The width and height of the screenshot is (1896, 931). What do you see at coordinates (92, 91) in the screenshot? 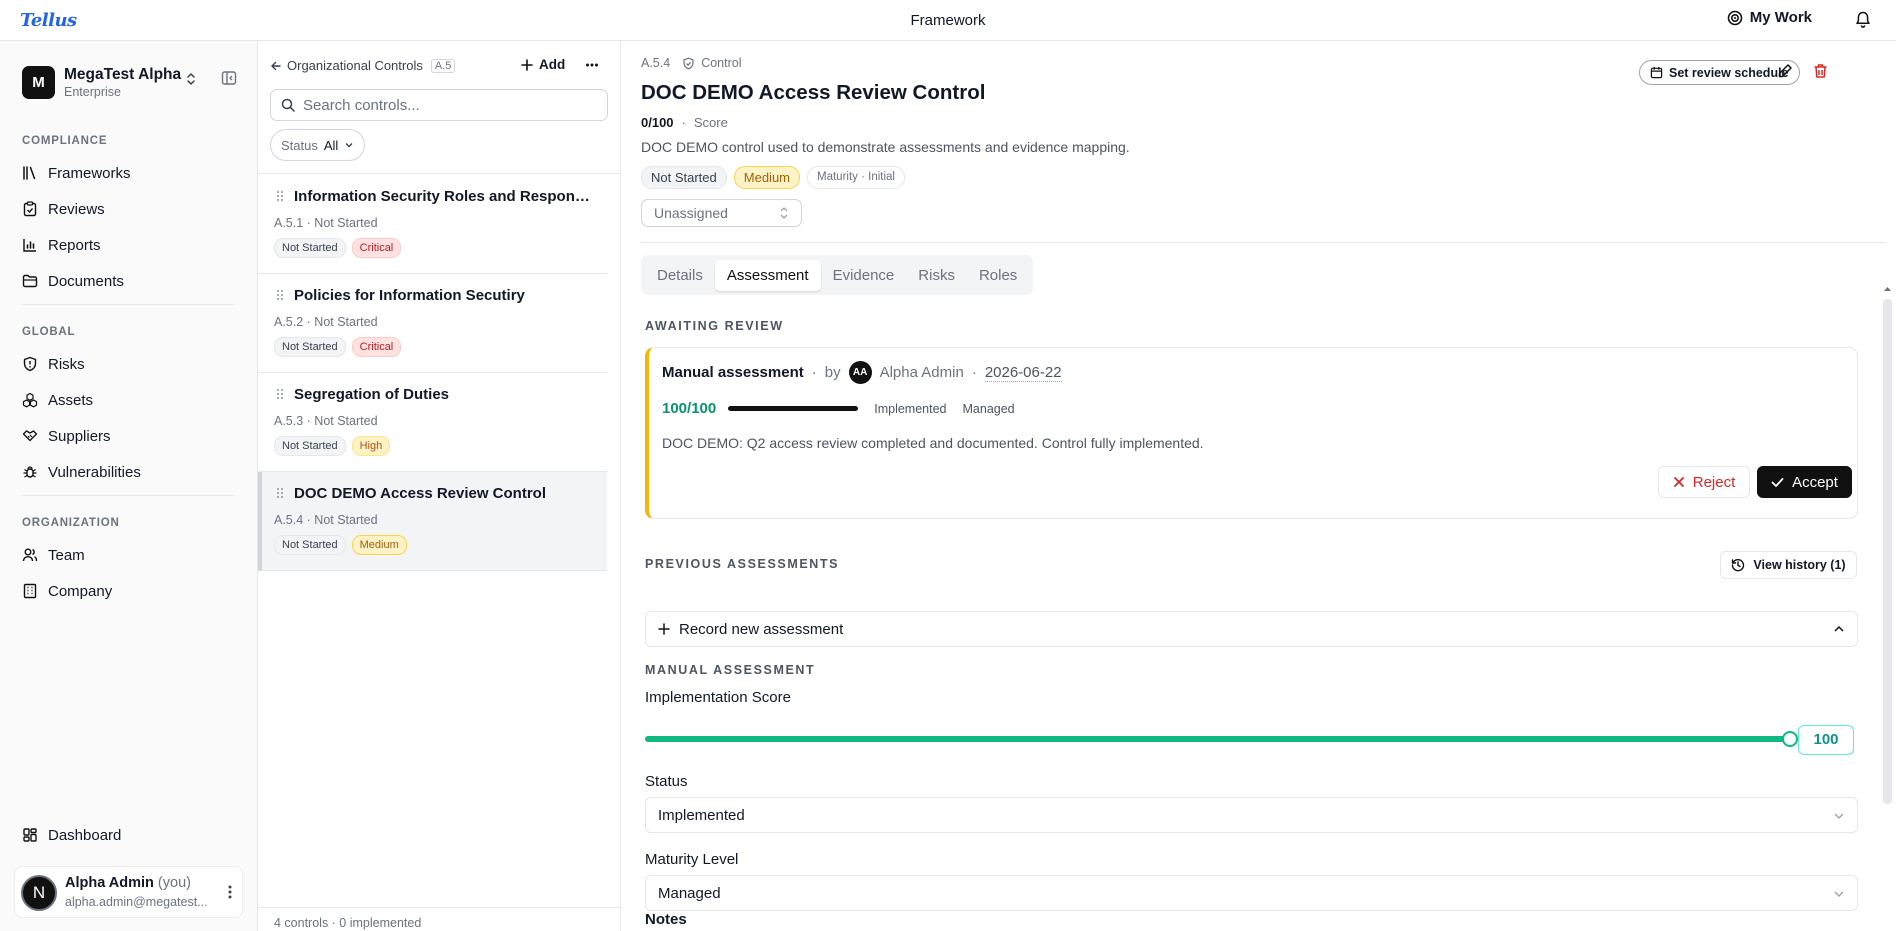
I see `org-plan: Enterprise` at bounding box center [92, 91].